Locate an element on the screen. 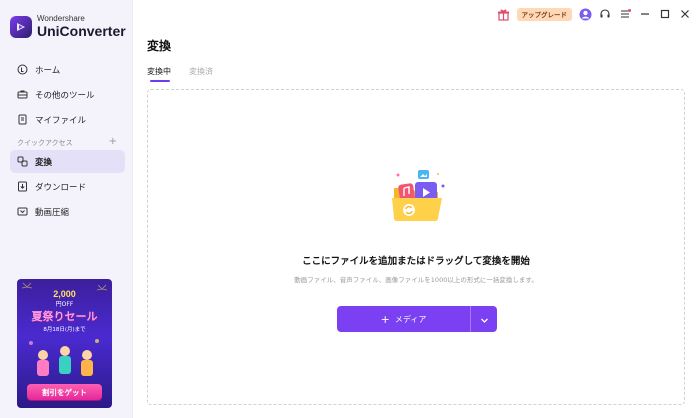  plus-icon: + is located at coordinates (385, 319).